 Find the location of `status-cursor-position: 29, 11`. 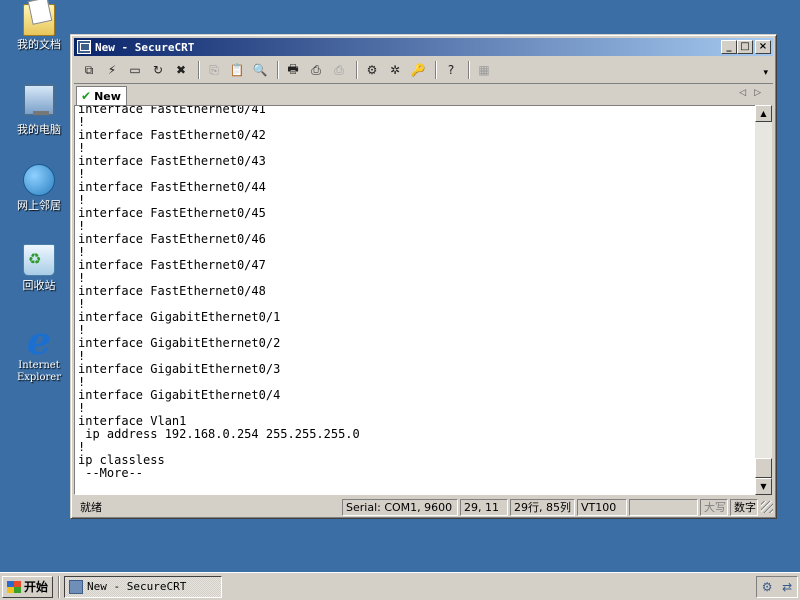

status-cursor-position: 29, 11 is located at coordinates (484, 507).